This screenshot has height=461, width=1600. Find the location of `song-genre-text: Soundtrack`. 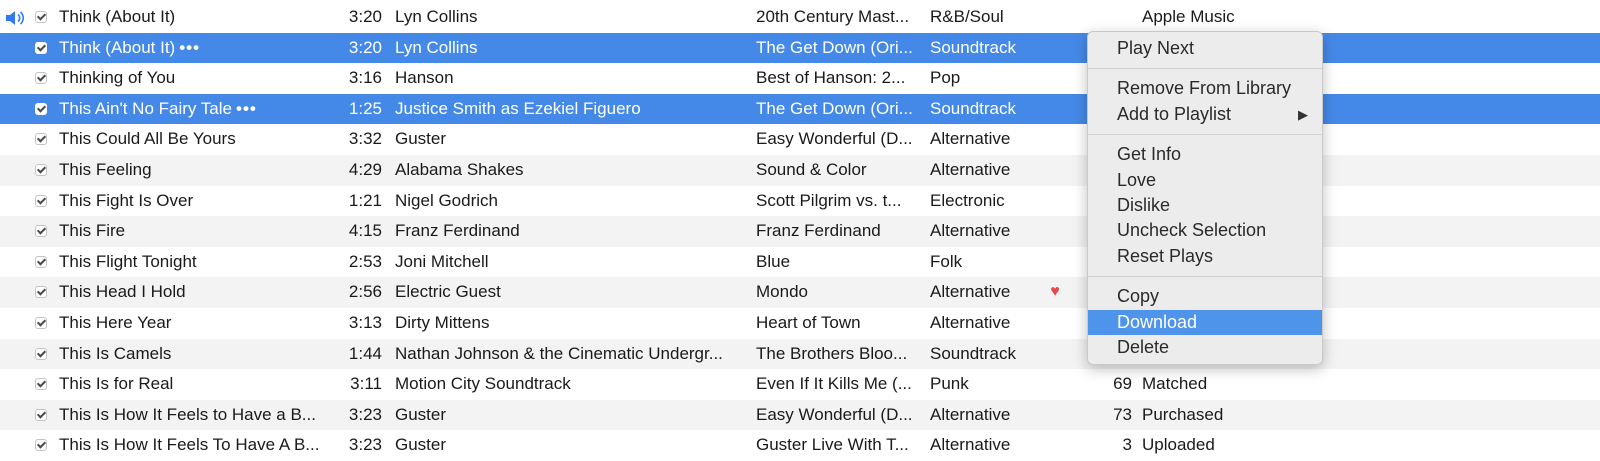

song-genre-text: Soundtrack is located at coordinates (973, 47).